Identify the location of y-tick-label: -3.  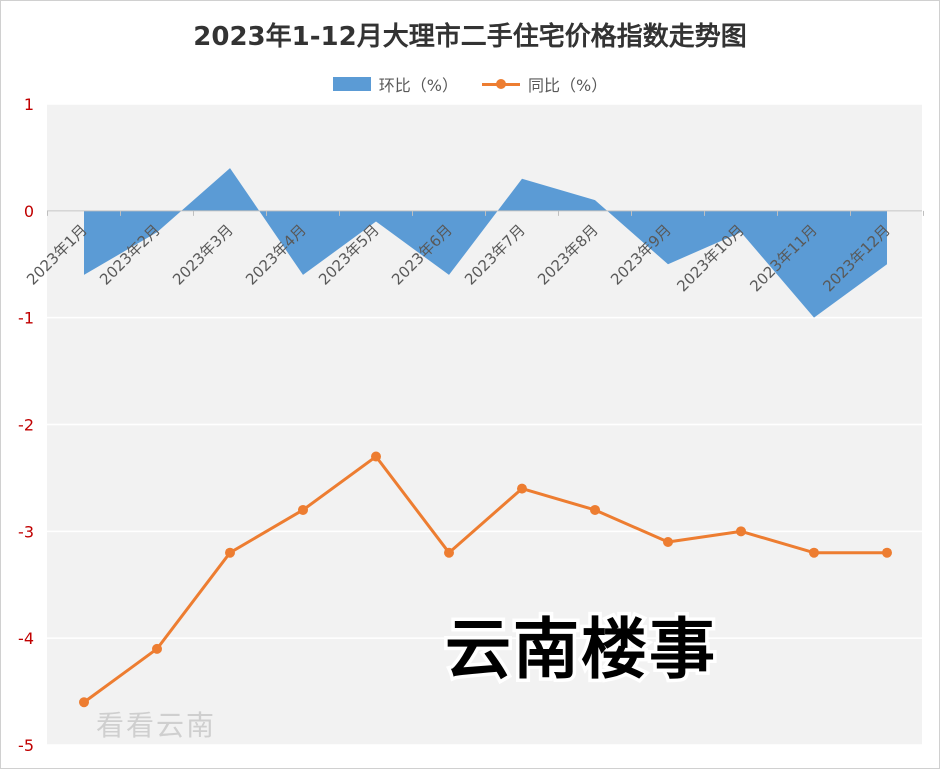
(26, 531).